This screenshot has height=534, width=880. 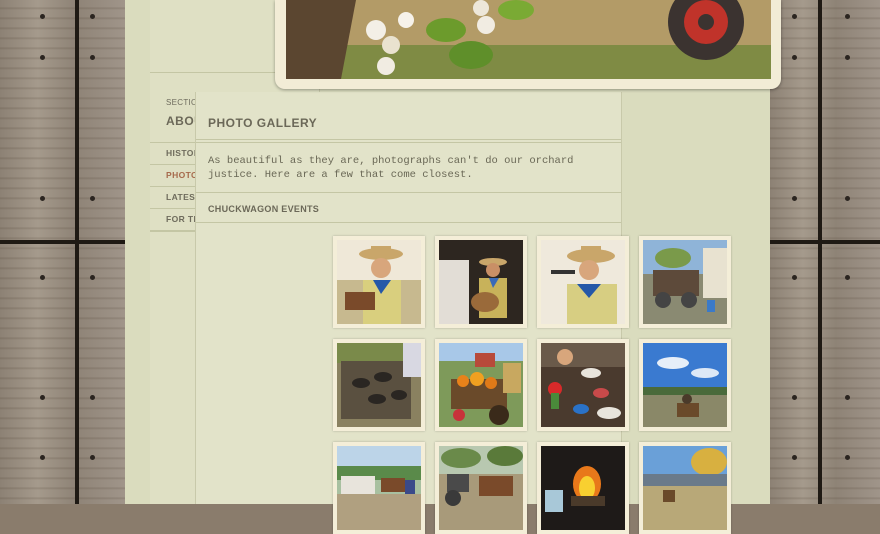 I want to click on gallery-title: CHUCKWAGON EVENTS, so click(x=264, y=209).